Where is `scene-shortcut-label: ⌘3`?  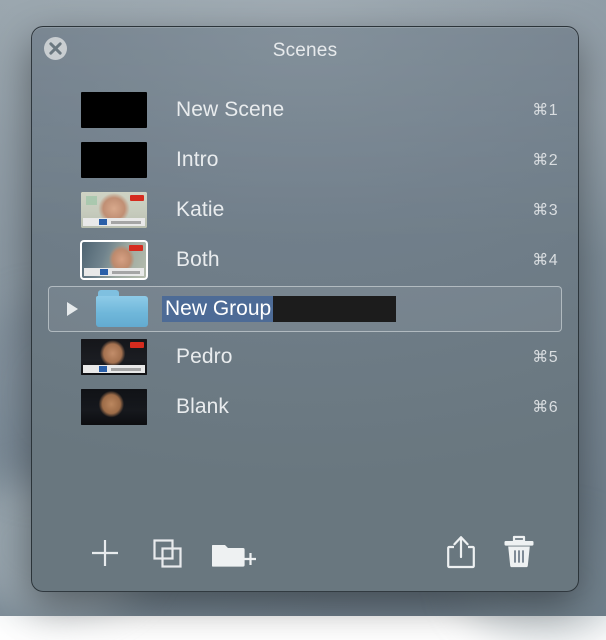 scene-shortcut-label: ⌘3 is located at coordinates (545, 210).